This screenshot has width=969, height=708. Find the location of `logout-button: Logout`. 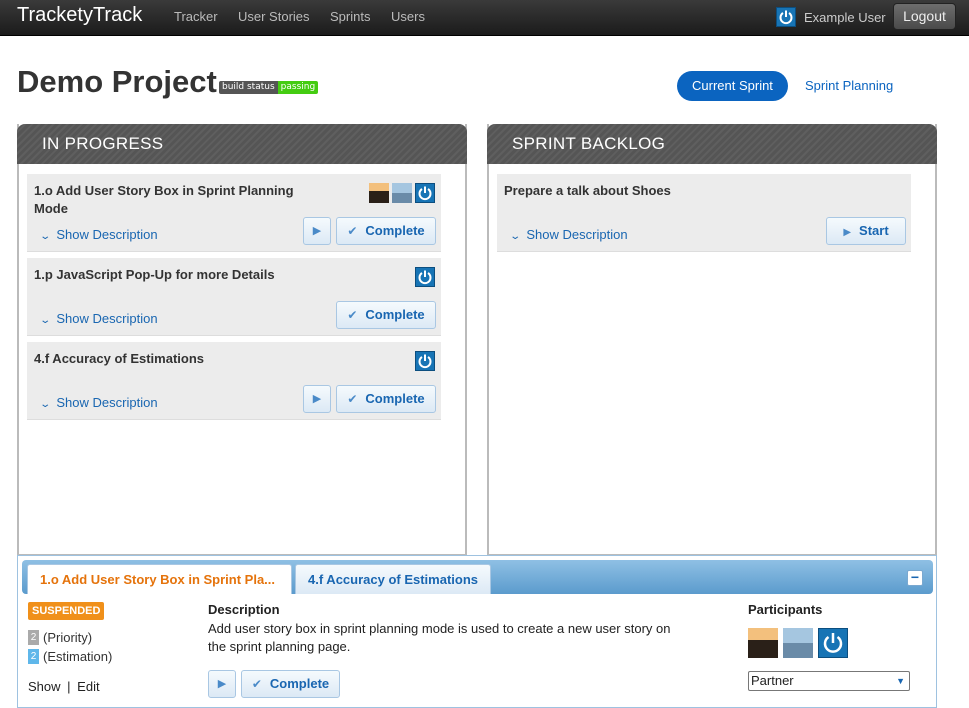

logout-button: Logout is located at coordinates (924, 16).